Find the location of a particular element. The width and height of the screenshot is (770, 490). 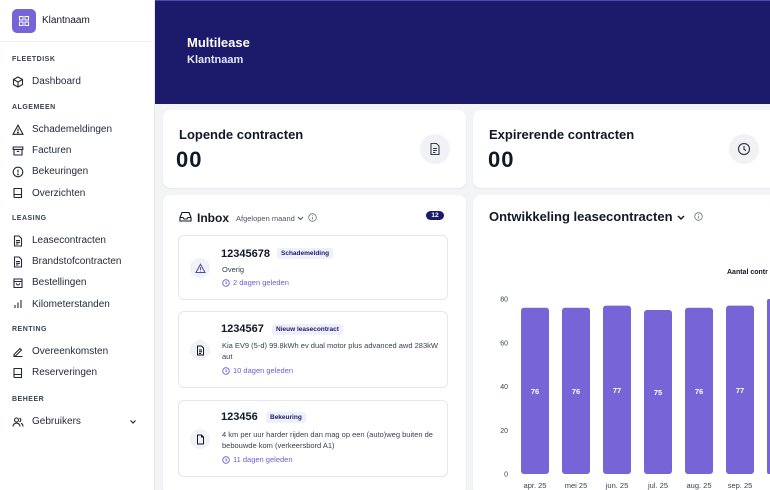

sidebar-item-reserveringen: Reserveringen is located at coordinates (77, 372).